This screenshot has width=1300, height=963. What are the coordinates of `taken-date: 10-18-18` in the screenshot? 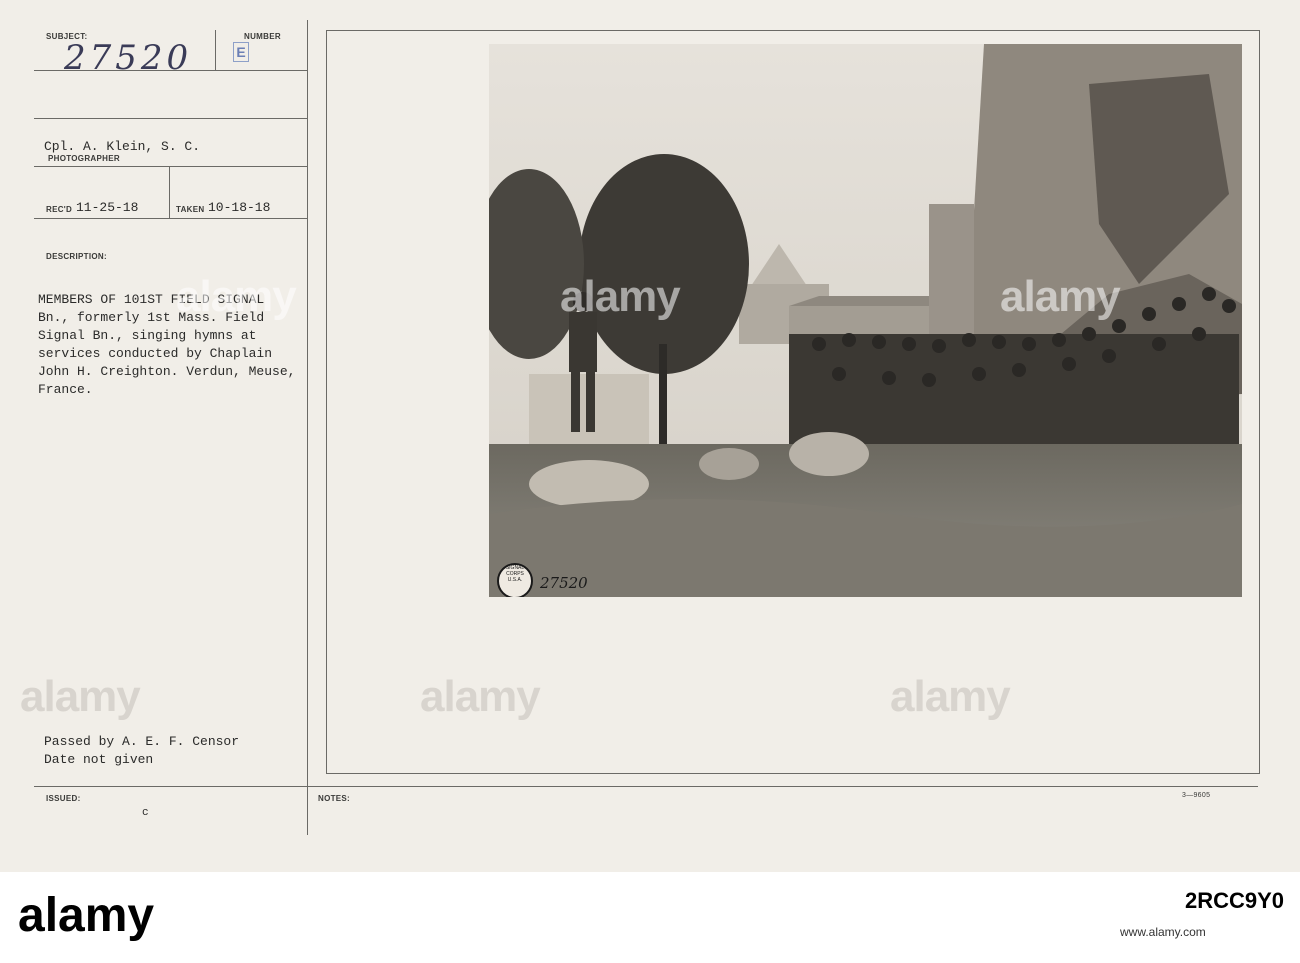 It's located at (239, 207).